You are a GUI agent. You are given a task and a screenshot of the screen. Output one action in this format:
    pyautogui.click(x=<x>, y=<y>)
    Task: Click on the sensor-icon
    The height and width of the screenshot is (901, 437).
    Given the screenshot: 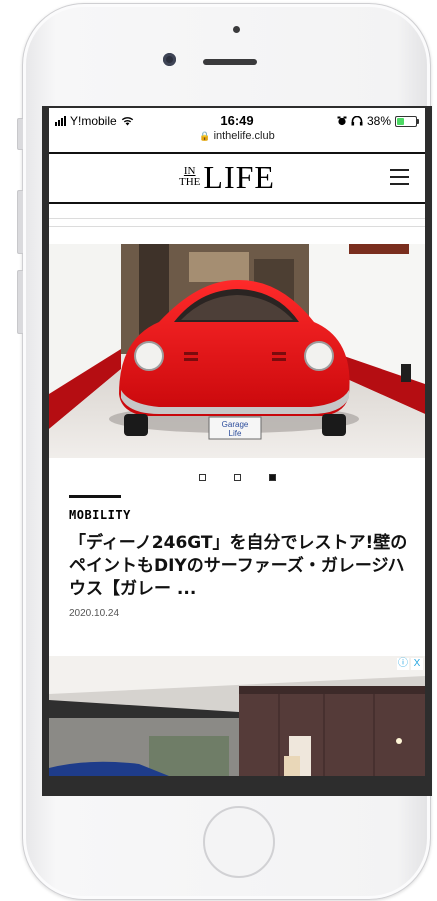 What is the action you would take?
    pyautogui.click(x=236, y=29)
    